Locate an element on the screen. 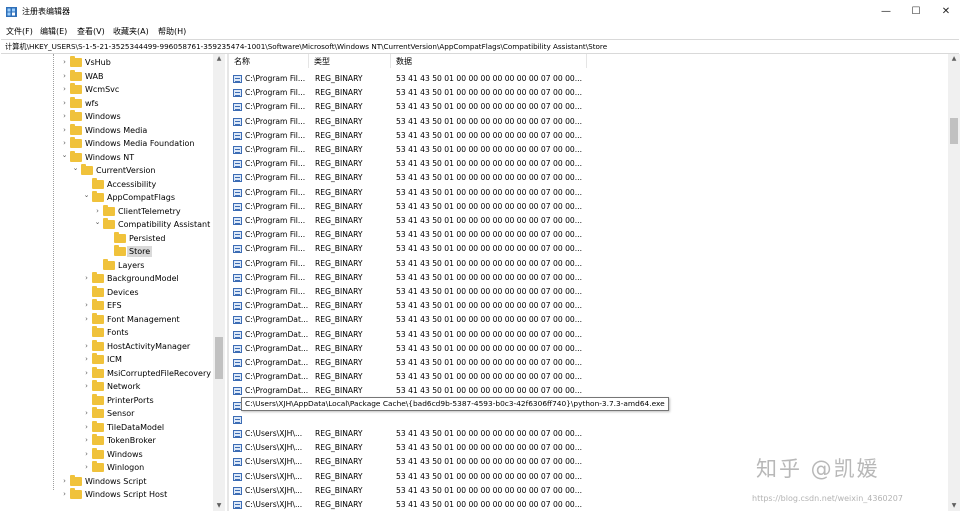 The height and width of the screenshot is (511, 962). tree-item: › EFS is located at coordinates (108, 306).